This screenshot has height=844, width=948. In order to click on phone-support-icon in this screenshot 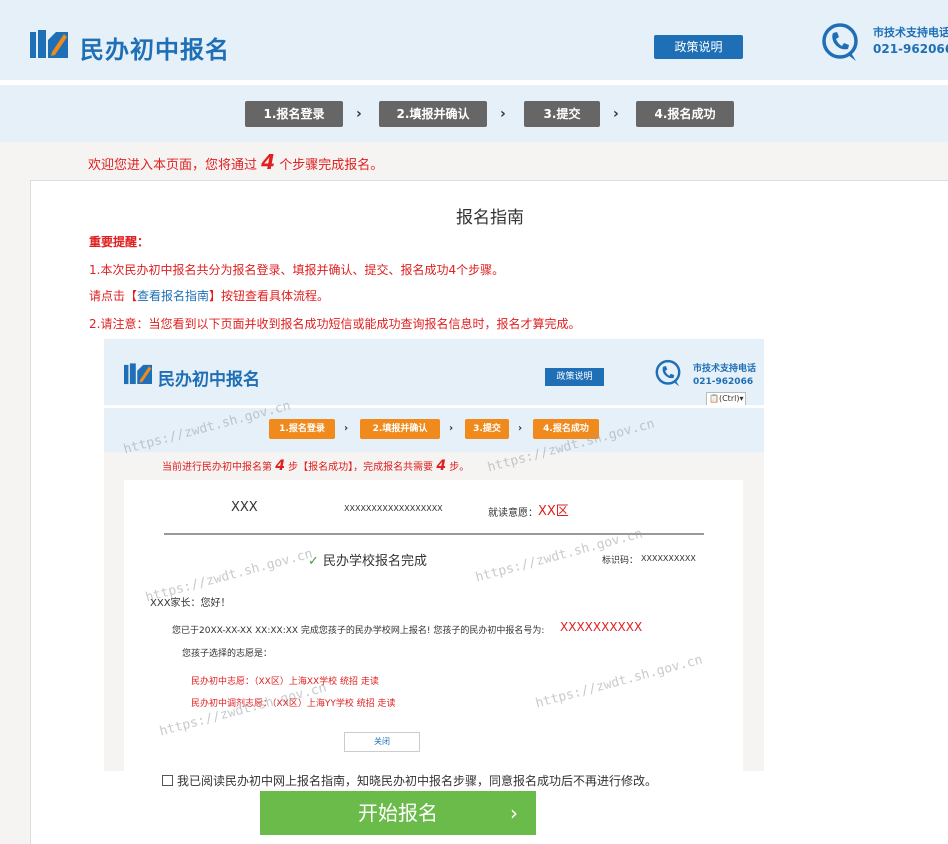, I will do `click(840, 42)`.